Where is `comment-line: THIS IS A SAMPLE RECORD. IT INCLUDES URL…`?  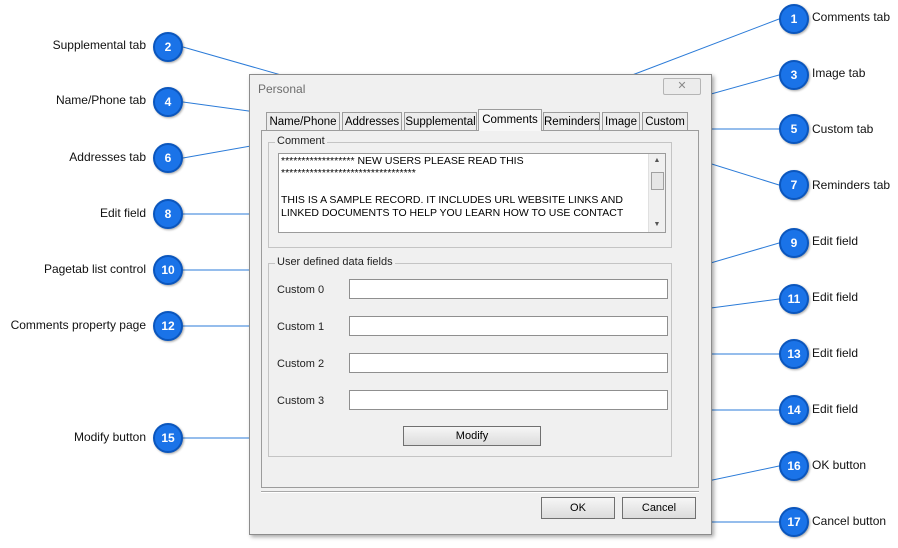 comment-line: THIS IS A SAMPLE RECORD. IT INCLUDES URL… is located at coordinates (452, 200).